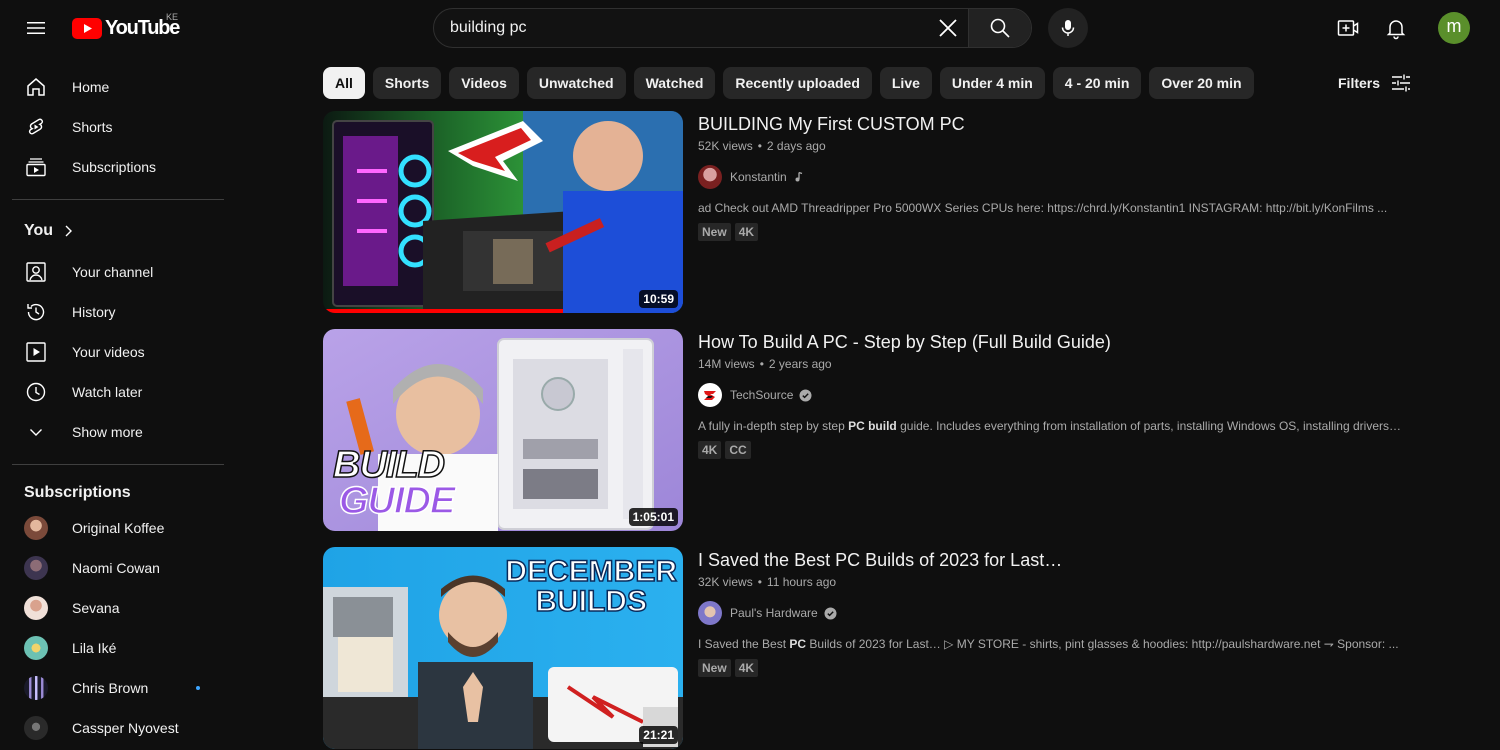 The height and width of the screenshot is (750, 1500). What do you see at coordinates (118, 312) in the screenshot?
I see `sidebar-item-history: History` at bounding box center [118, 312].